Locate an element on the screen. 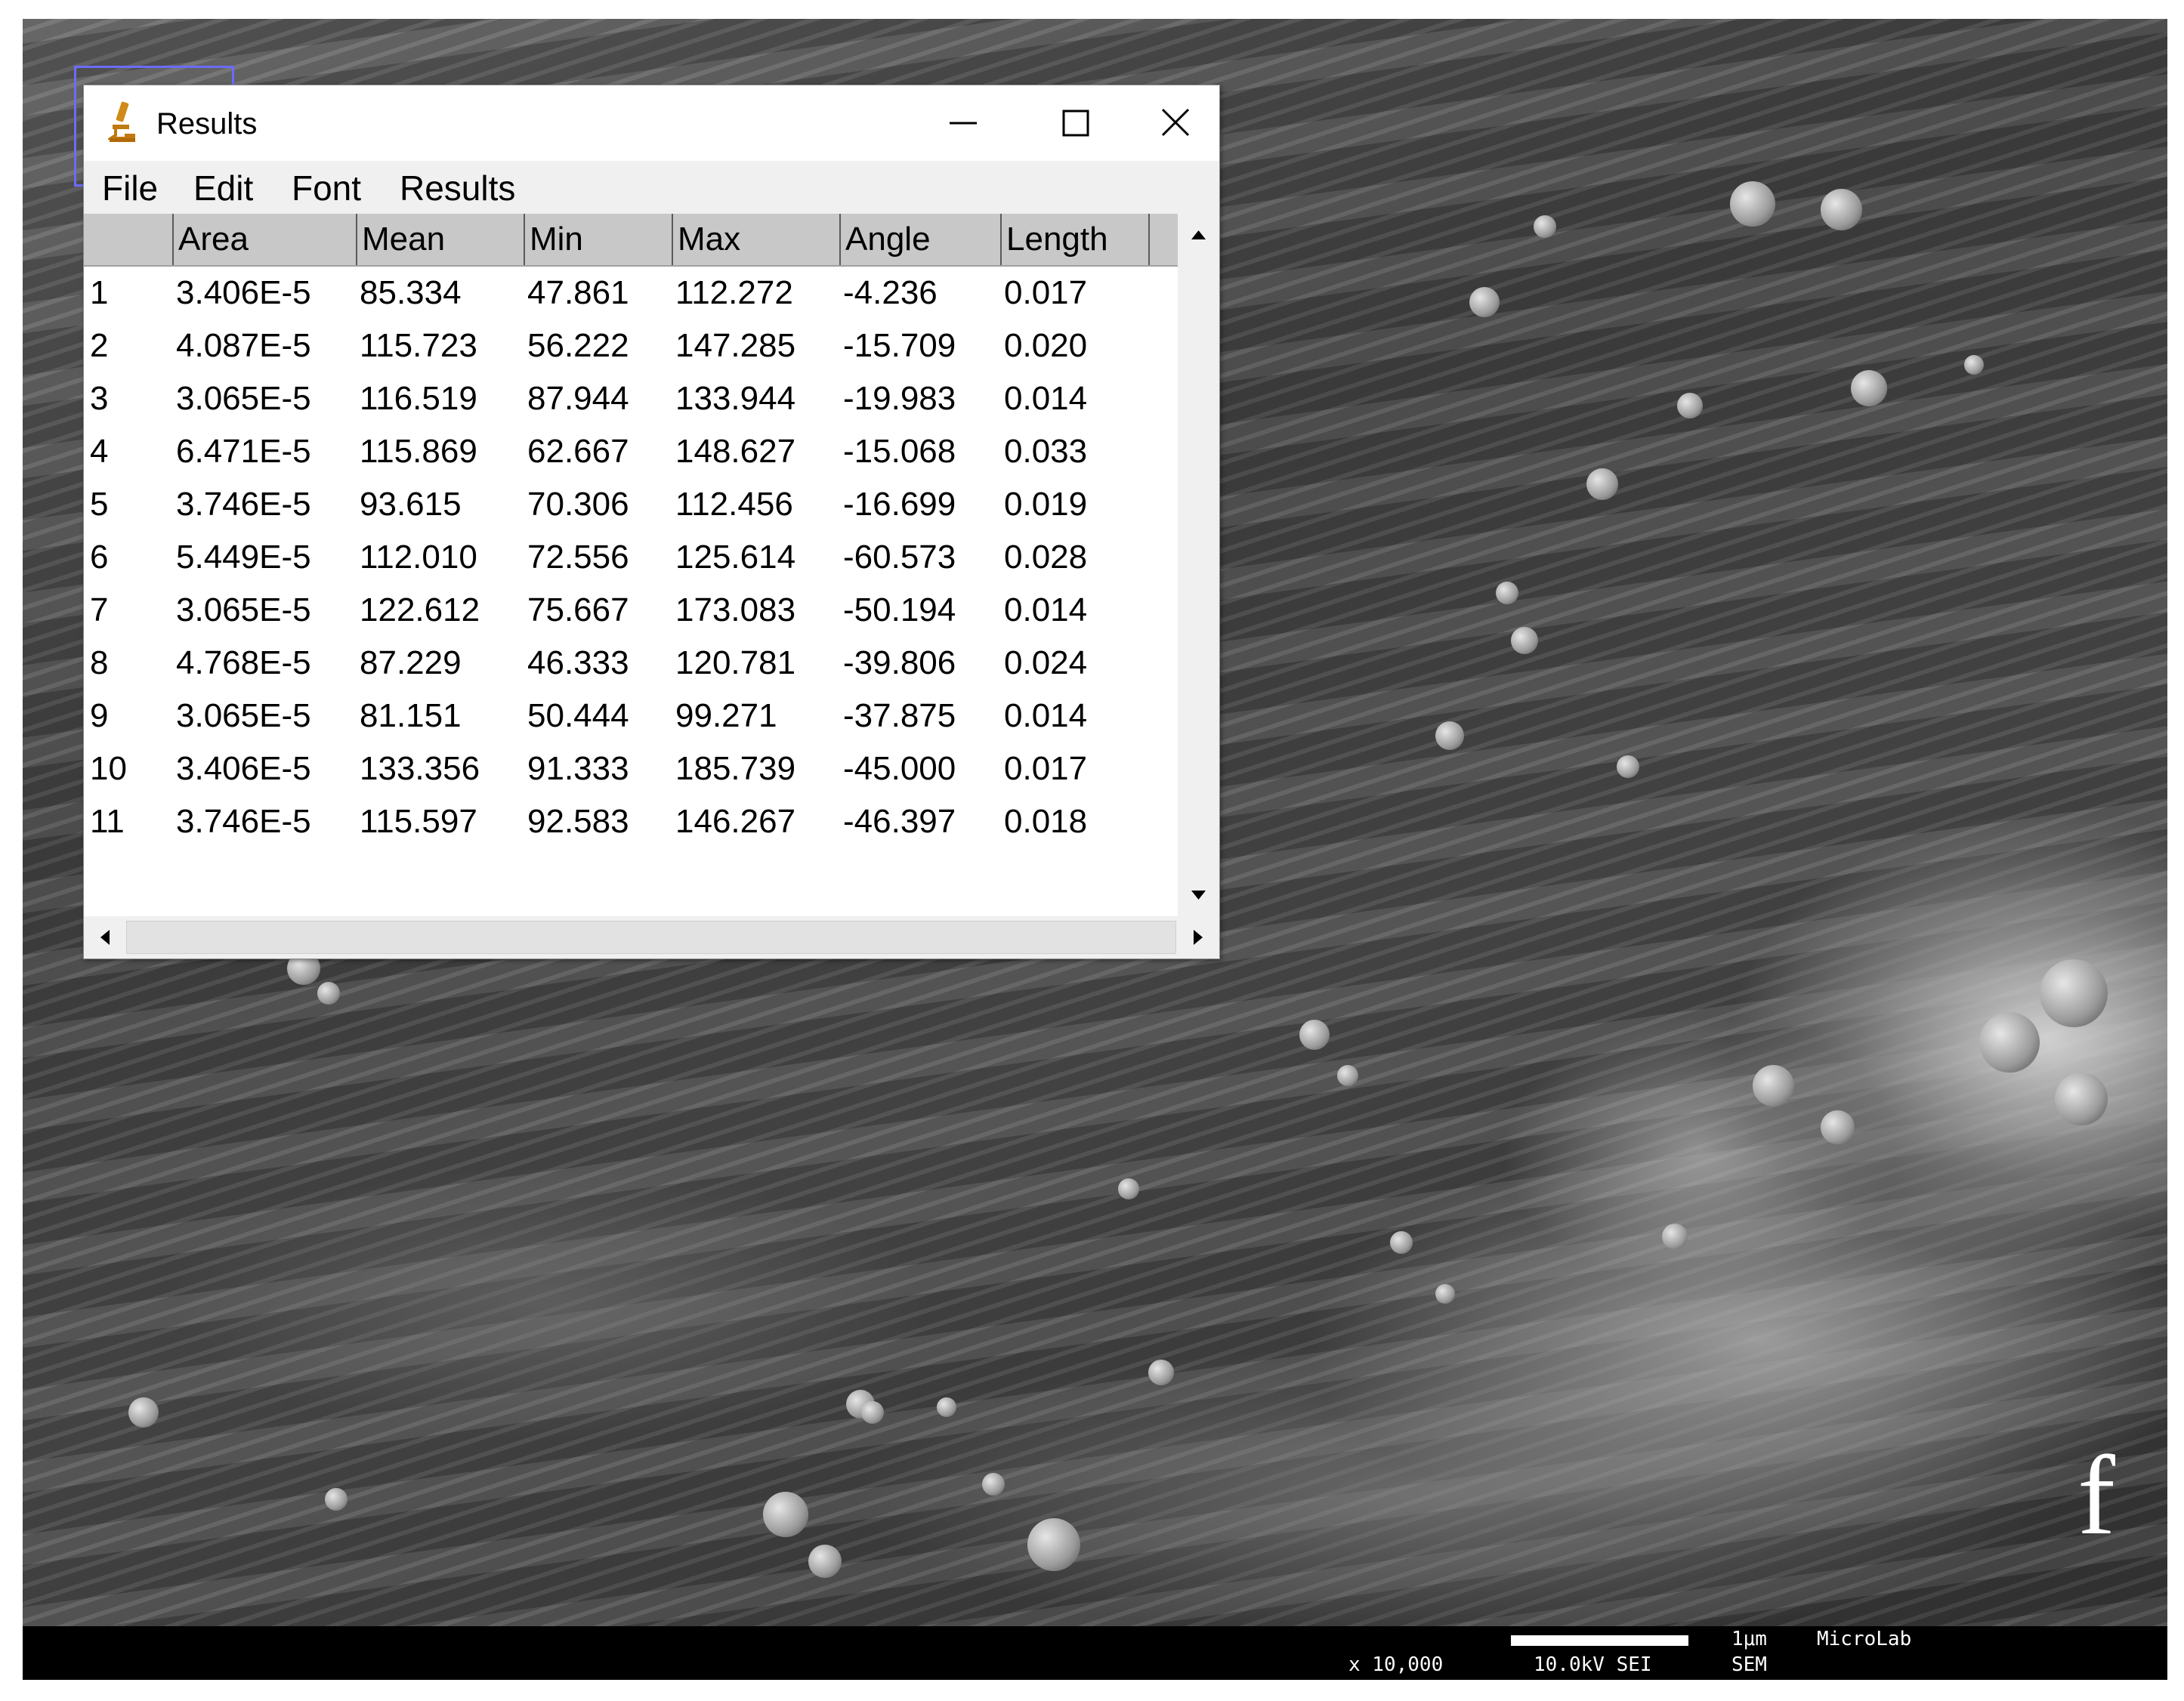  cell-area: 4.087E-5 is located at coordinates (243, 345).